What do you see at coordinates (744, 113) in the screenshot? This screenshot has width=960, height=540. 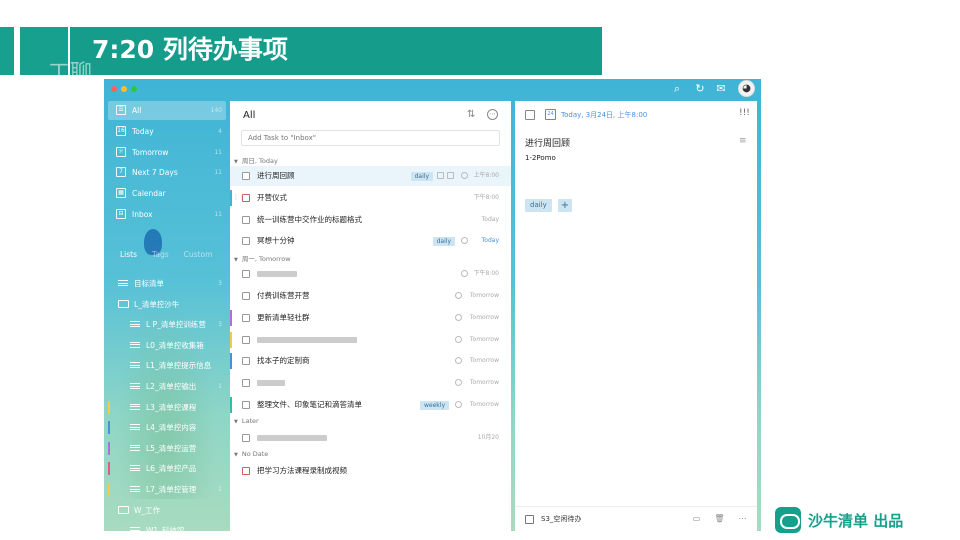 I see `priority-icon: !!!` at bounding box center [744, 113].